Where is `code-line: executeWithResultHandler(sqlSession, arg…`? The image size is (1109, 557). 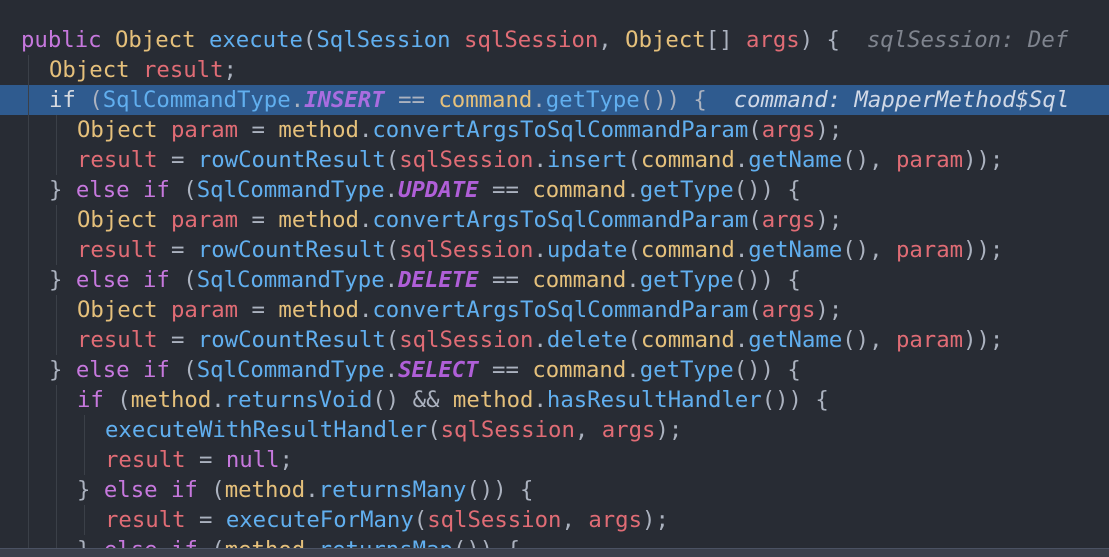 code-line: executeWithResultHandler(sqlSession, arg… is located at coordinates (554, 430).